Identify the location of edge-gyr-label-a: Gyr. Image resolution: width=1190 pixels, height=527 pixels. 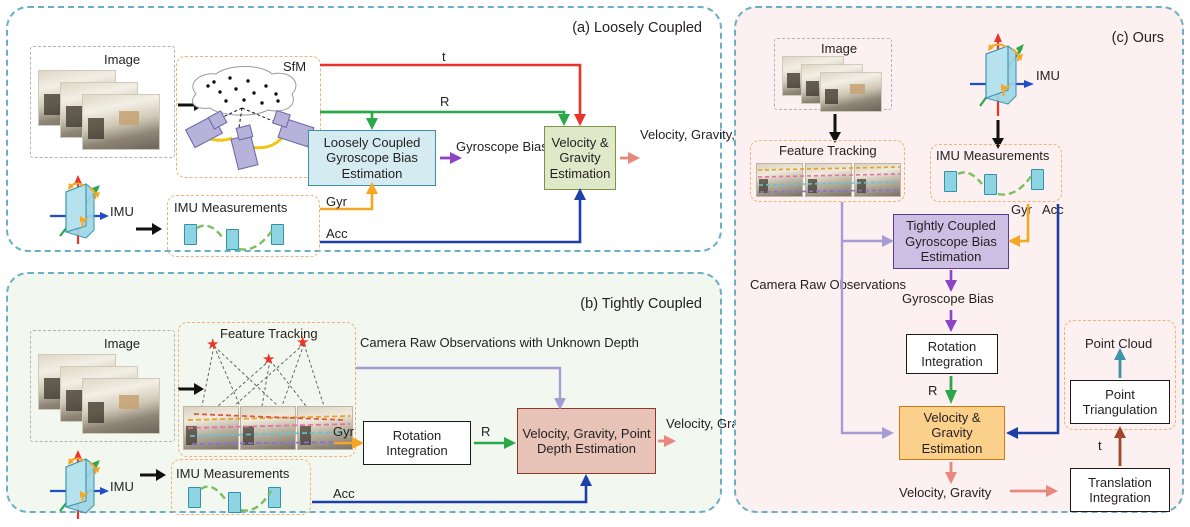
(336, 201).